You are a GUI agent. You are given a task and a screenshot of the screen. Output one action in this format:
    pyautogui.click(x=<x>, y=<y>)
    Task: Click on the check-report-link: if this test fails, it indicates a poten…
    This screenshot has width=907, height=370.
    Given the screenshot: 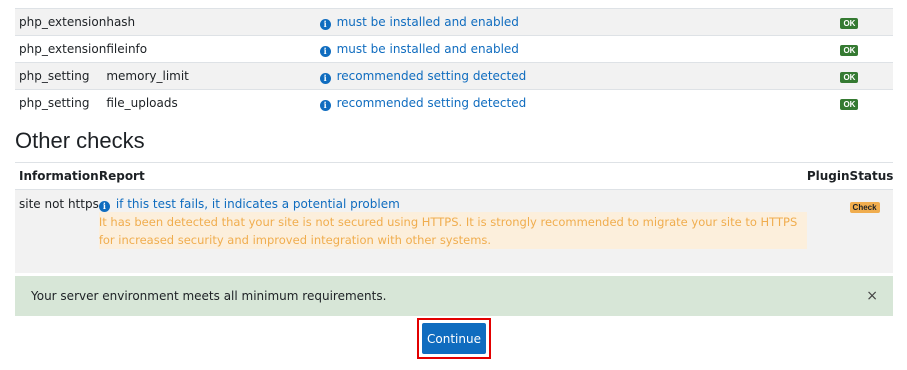 What is the action you would take?
    pyautogui.click(x=258, y=204)
    